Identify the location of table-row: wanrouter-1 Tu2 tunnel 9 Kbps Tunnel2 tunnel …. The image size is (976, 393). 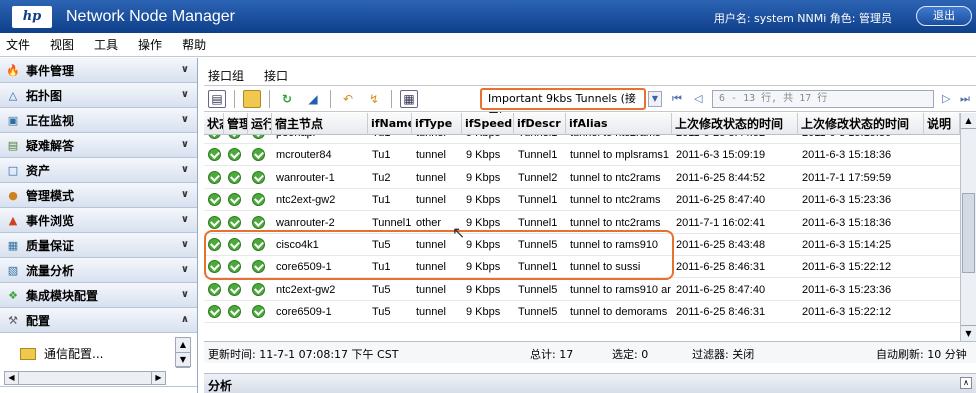
(582, 178).